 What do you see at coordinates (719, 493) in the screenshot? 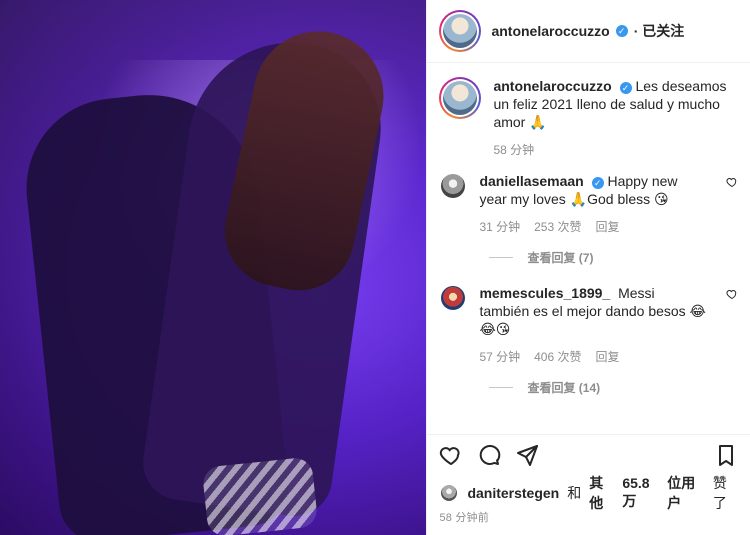
I see `liked-by-suffix: 赞了` at bounding box center [719, 493].